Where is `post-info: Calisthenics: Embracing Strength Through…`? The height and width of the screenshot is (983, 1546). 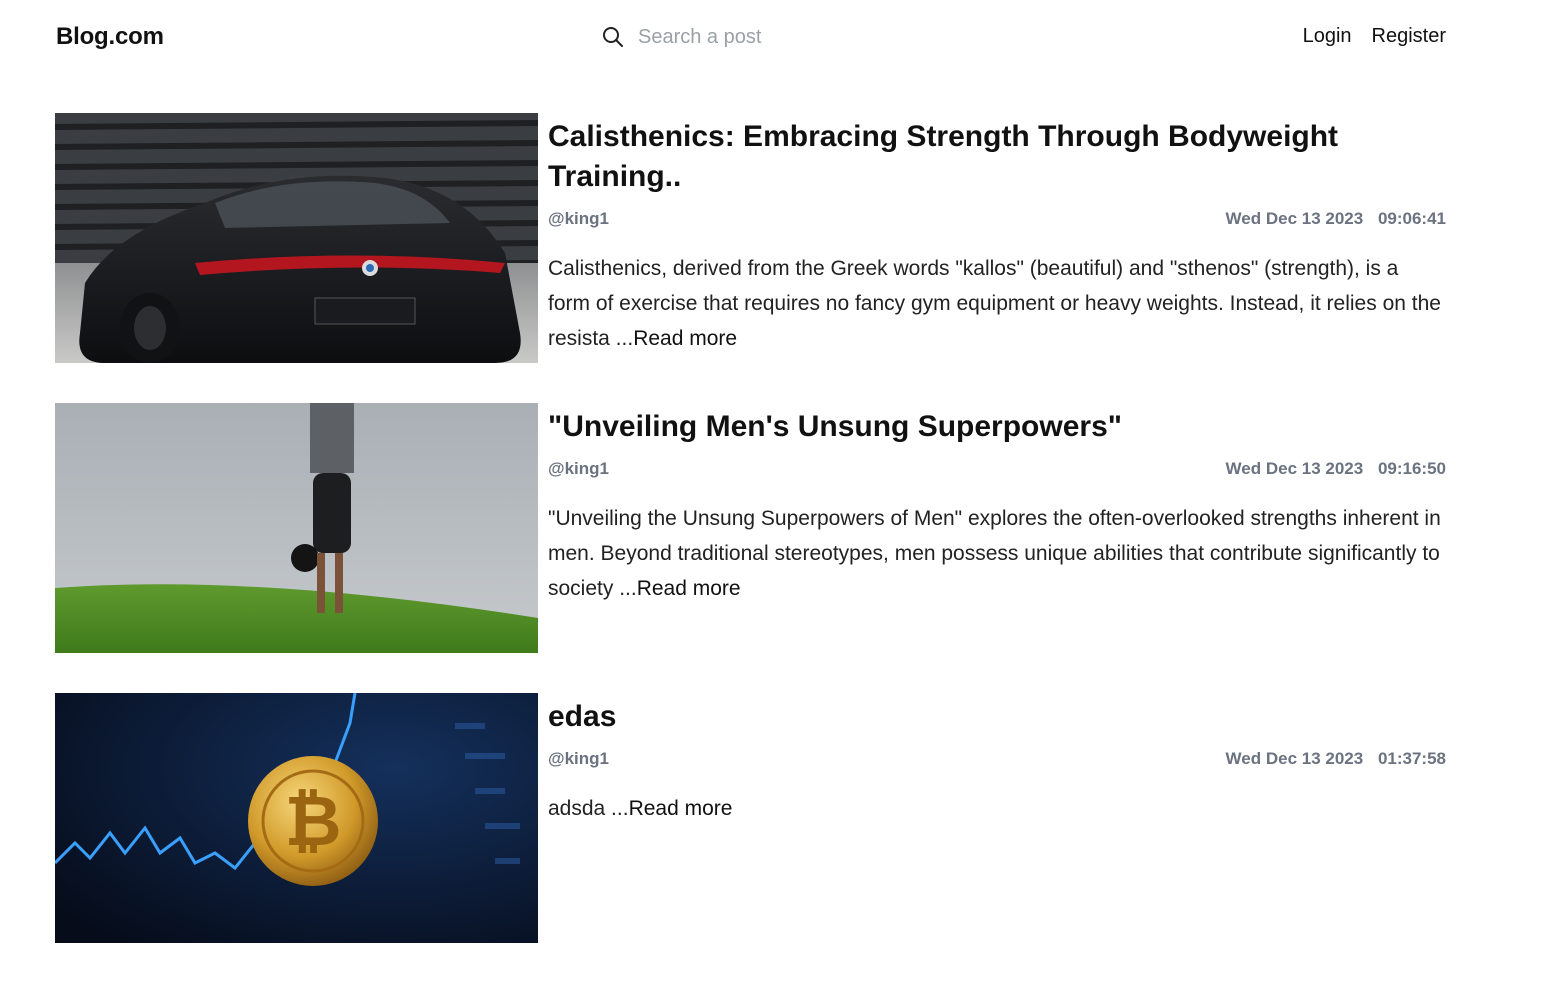
post-info: Calisthenics: Embracing Strength Through… is located at coordinates (997, 234).